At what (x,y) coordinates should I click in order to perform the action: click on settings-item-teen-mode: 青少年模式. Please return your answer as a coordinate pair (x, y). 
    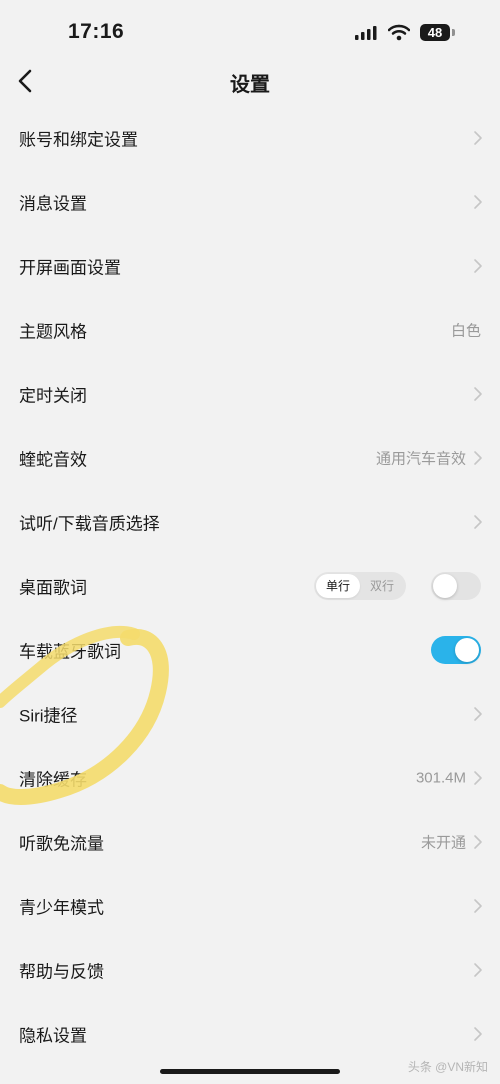
    Looking at the image, I should click on (250, 906).